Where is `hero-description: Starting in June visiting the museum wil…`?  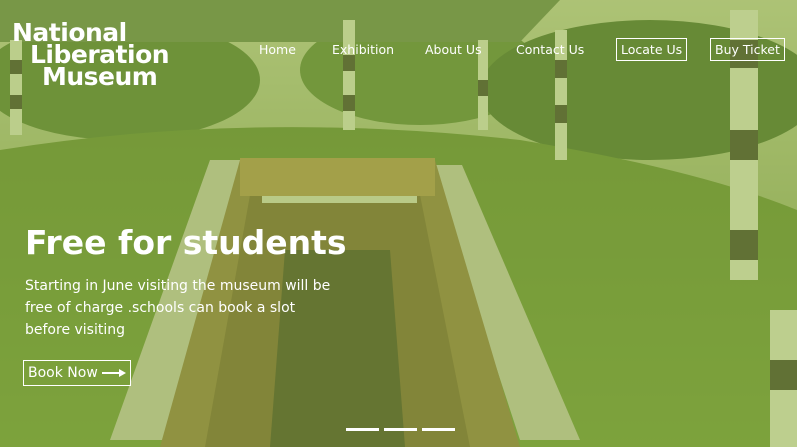 hero-description: Starting in June visiting the museum wil… is located at coordinates (178, 308).